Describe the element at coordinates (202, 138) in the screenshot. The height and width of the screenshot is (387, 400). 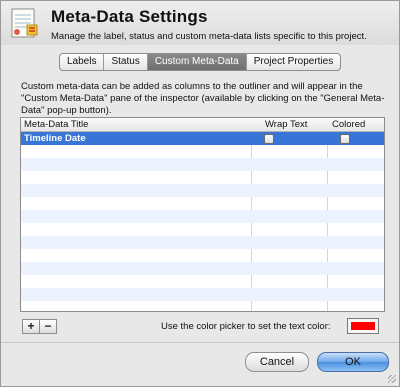
I see `table-row: Timeline Date` at that location.